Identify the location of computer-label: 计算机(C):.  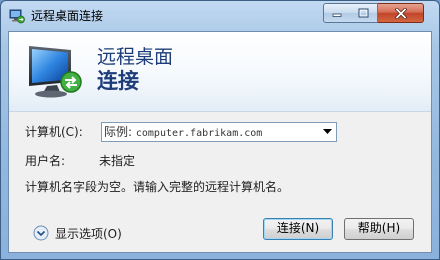
(54, 132).